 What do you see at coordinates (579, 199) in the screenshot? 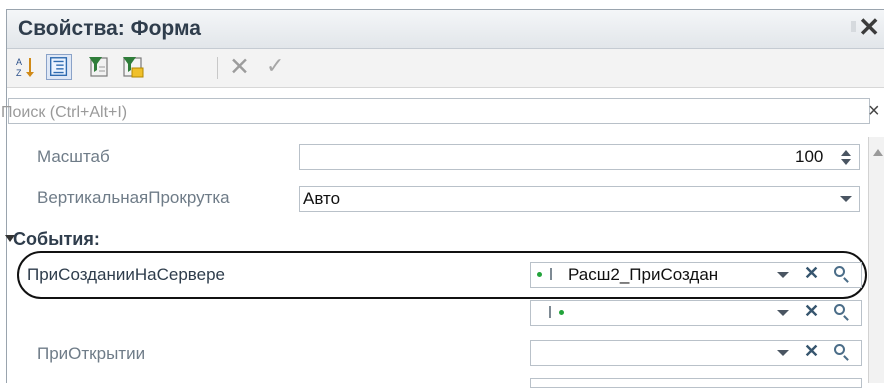
I see `vscroll-select` at bounding box center [579, 199].